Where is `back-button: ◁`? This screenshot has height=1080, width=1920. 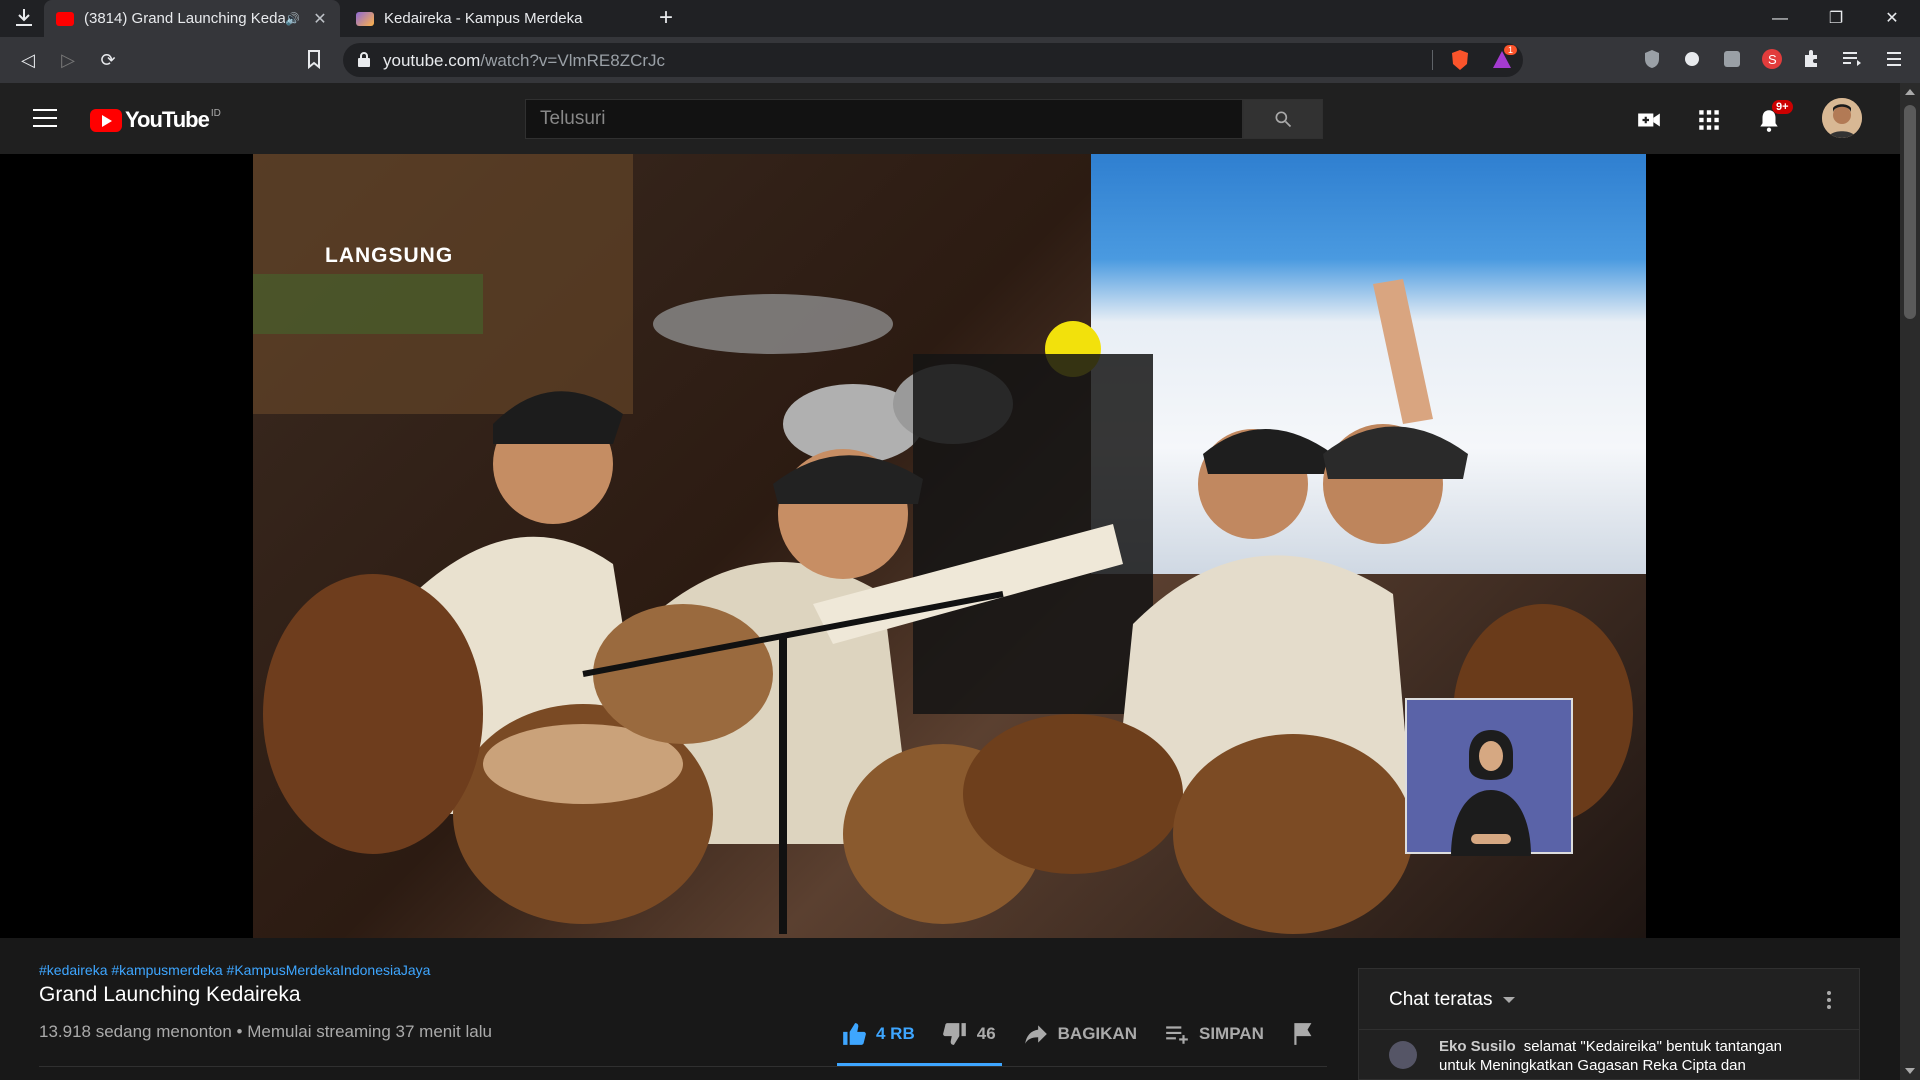 back-button: ◁ is located at coordinates (28, 60).